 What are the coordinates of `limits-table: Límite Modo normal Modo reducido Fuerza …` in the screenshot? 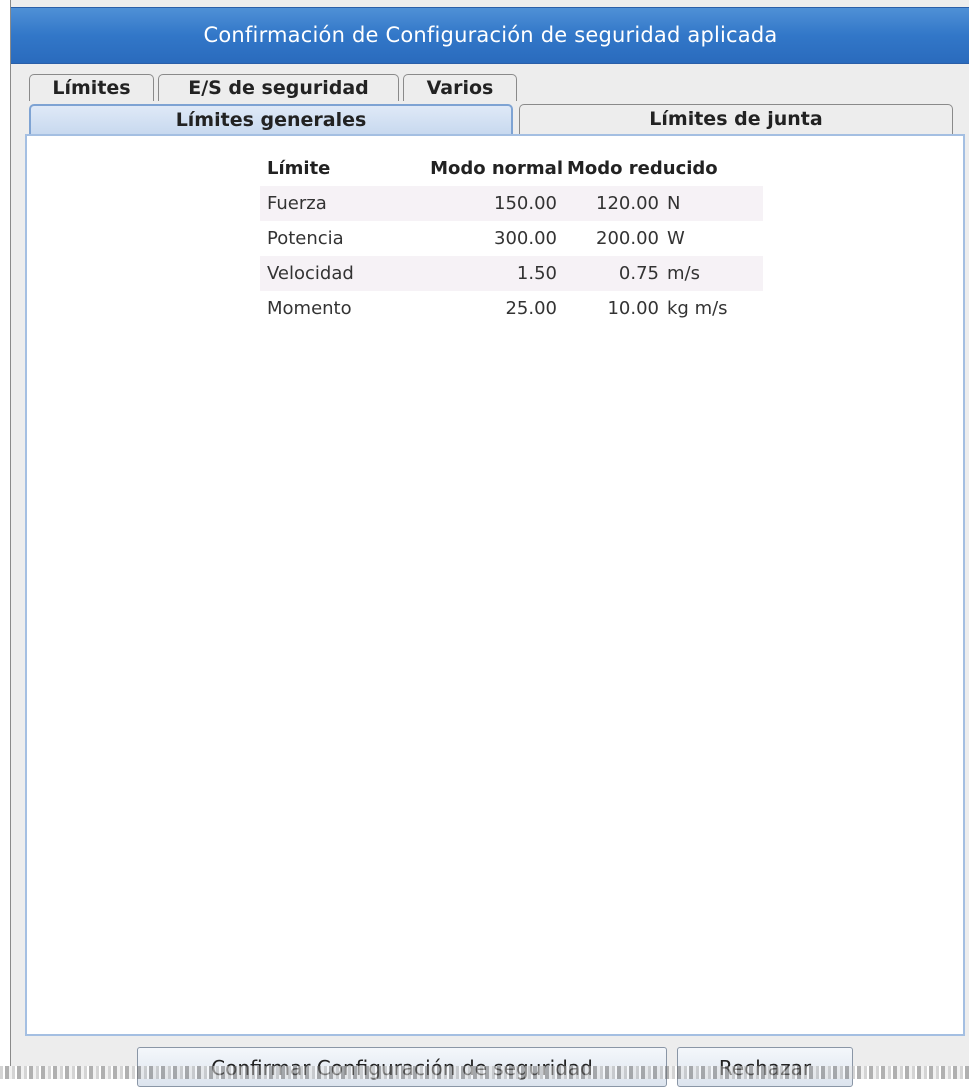 It's located at (511, 238).